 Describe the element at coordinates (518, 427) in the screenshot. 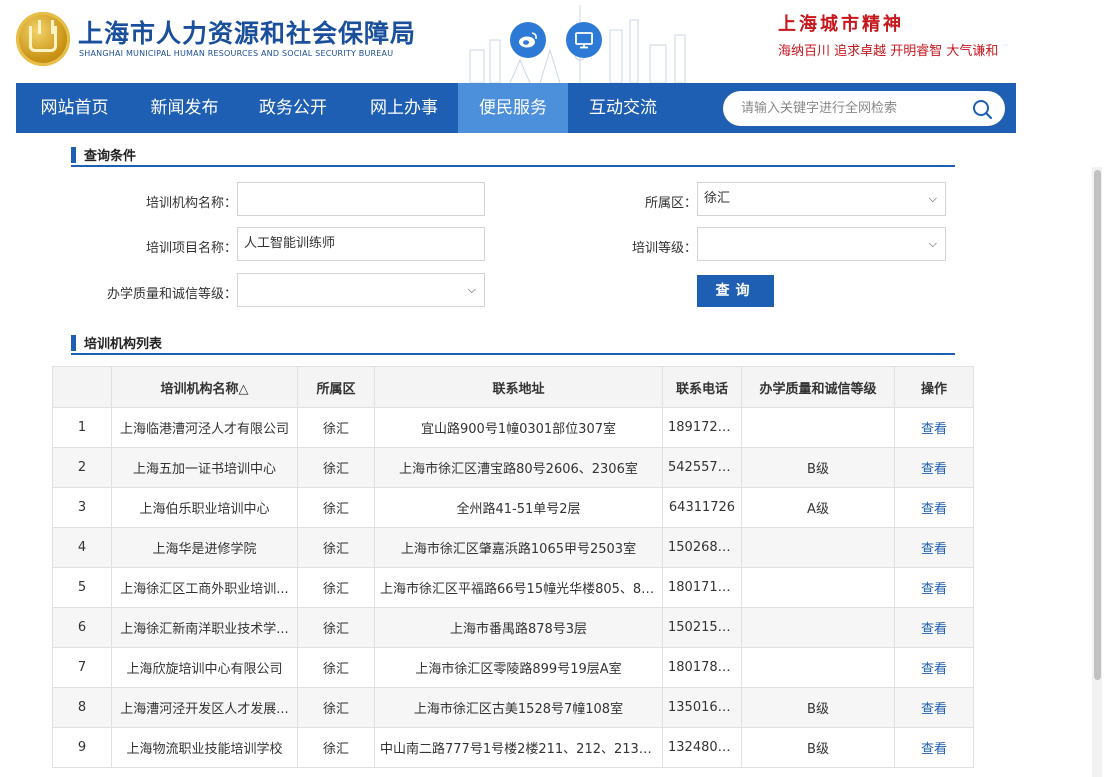

I see `row-address: 宜山路900号1幢0301部位307室` at that location.